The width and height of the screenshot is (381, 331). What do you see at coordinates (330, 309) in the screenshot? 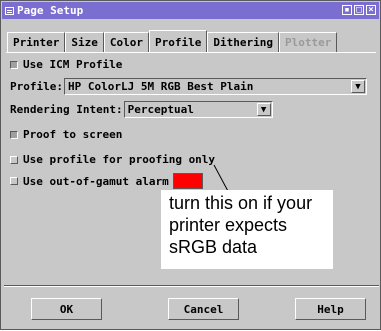
I see `help-button: Help` at bounding box center [330, 309].